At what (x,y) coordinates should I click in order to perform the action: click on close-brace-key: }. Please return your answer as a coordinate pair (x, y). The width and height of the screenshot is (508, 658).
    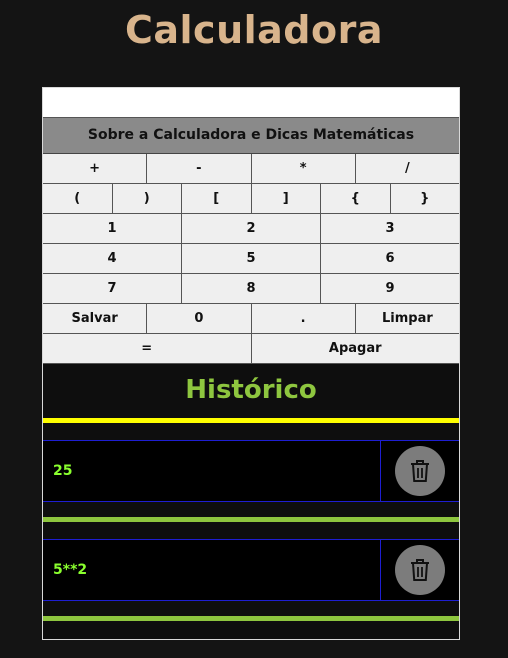
    Looking at the image, I should click on (424, 199).